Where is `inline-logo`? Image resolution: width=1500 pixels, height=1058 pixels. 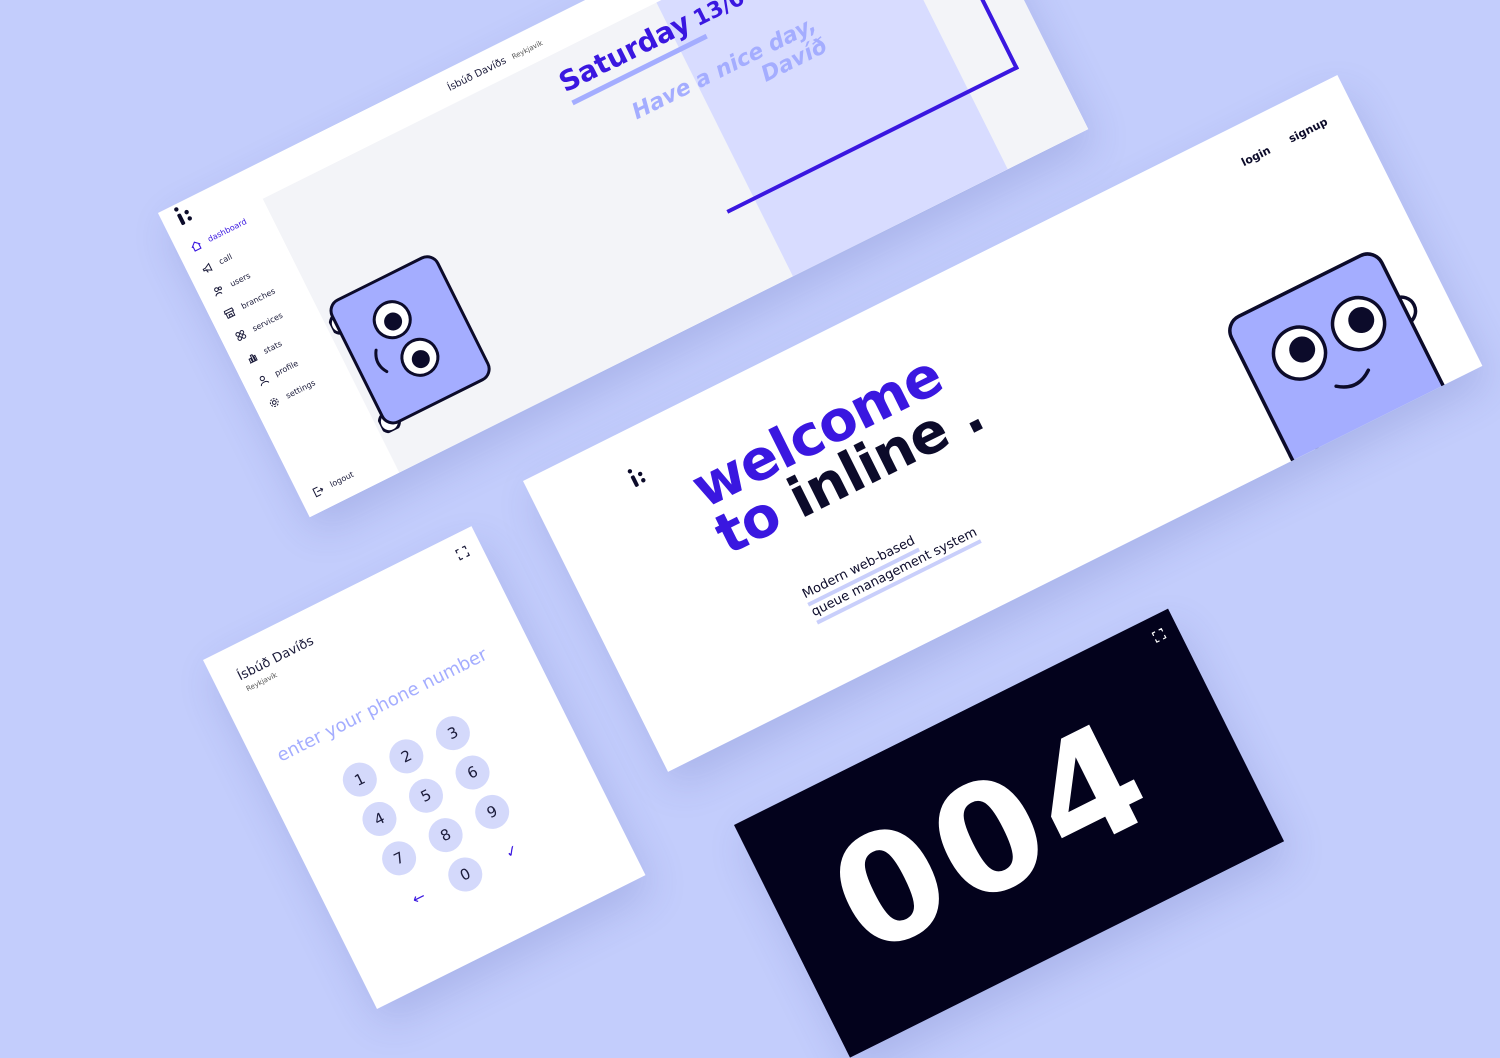
inline-logo is located at coordinates (639, 477).